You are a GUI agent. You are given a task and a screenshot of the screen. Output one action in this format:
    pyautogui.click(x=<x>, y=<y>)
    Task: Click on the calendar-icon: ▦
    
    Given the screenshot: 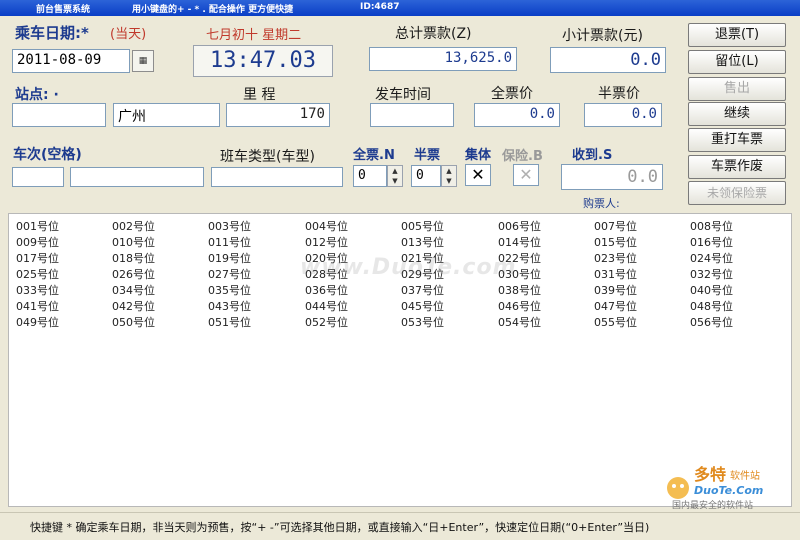 What is the action you would take?
    pyautogui.click(x=143, y=61)
    